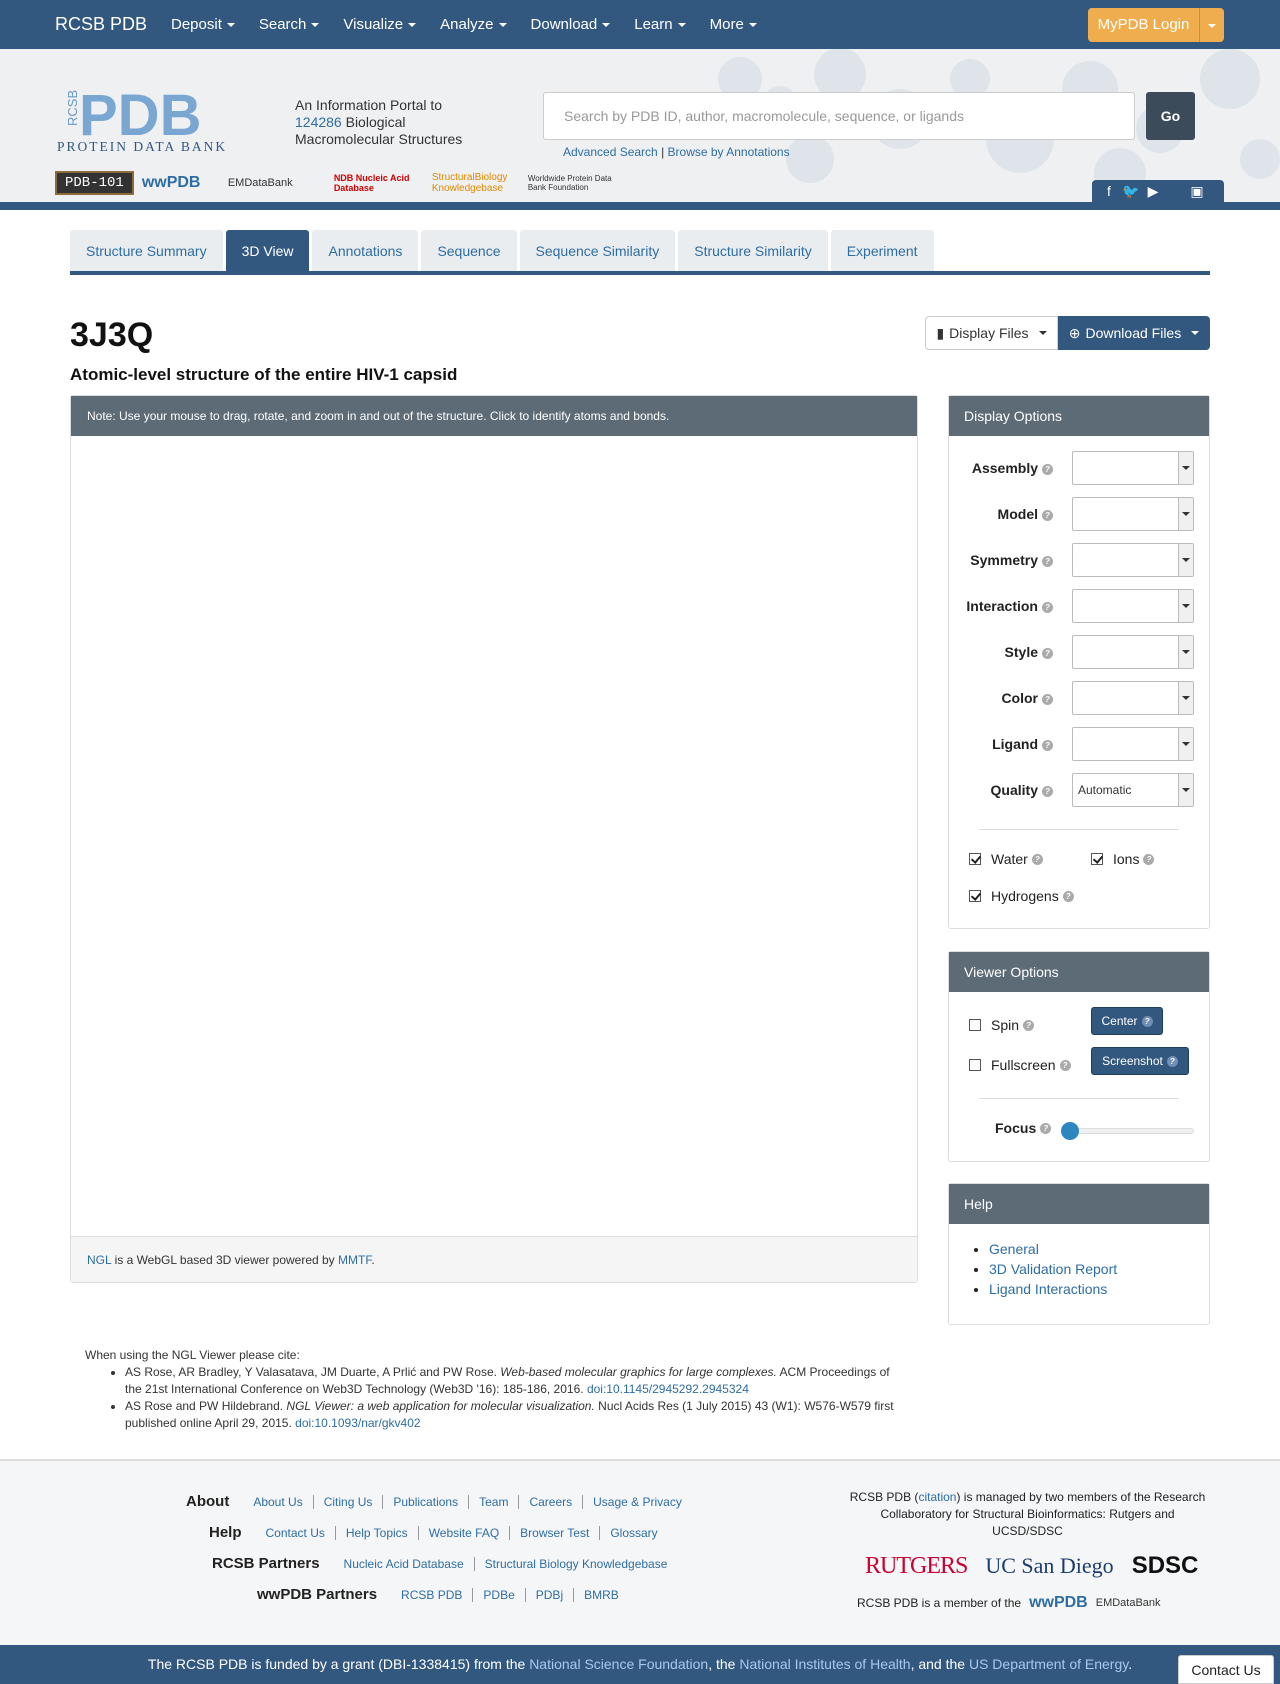 Image resolution: width=1280 pixels, height=1684 pixels. Describe the element at coordinates (1021, 896) in the screenshot. I see `hydrogens-checkbox: Hydrogens?` at that location.